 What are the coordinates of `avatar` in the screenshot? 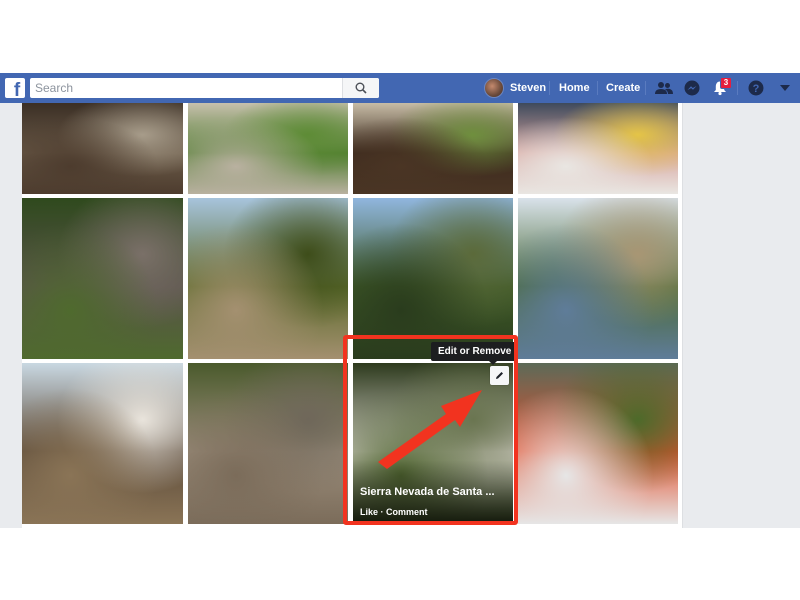 It's located at (494, 88).